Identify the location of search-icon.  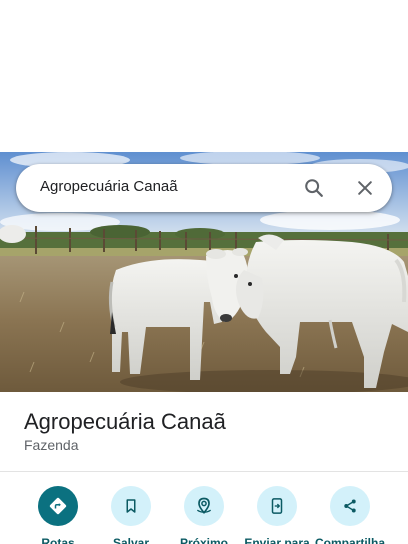
(314, 188).